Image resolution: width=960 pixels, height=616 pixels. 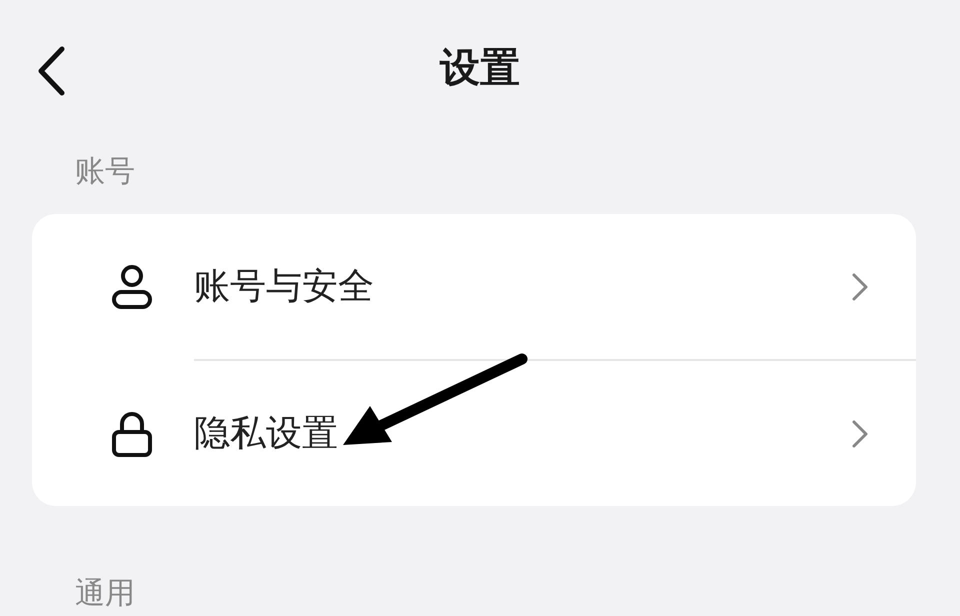 I want to click on section-label: 账号, so click(x=105, y=172).